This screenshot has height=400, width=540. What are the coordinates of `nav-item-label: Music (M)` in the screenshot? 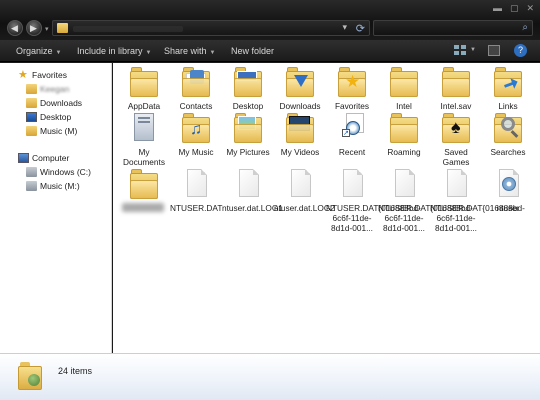 It's located at (59, 131).